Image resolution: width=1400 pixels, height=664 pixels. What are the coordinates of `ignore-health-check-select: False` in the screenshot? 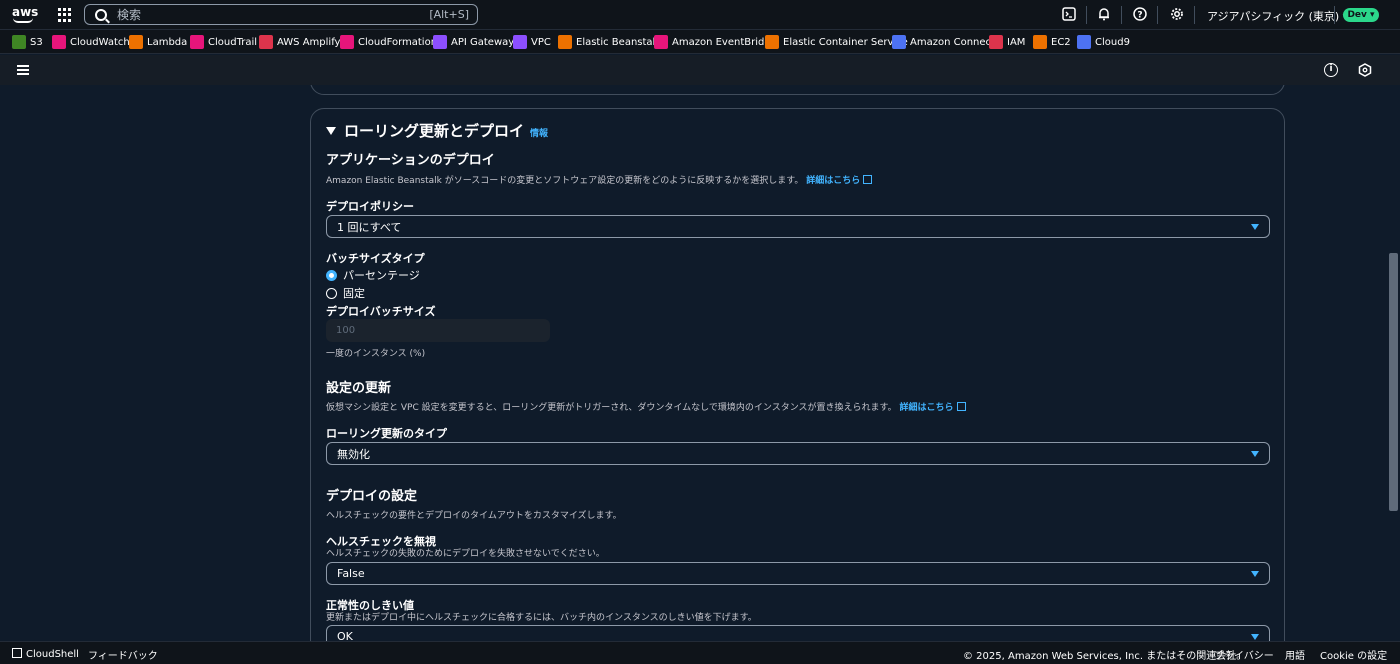 It's located at (798, 573).